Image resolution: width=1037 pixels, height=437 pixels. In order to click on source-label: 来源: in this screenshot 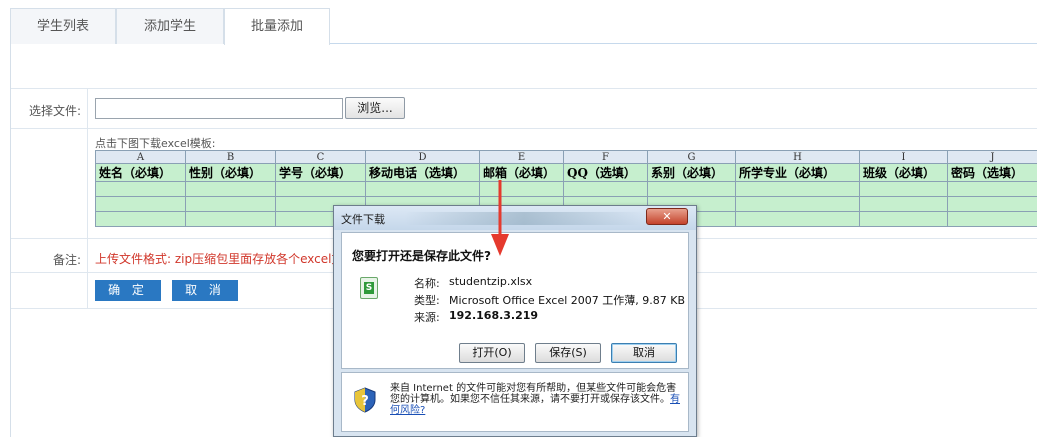, I will do `click(427, 317)`.